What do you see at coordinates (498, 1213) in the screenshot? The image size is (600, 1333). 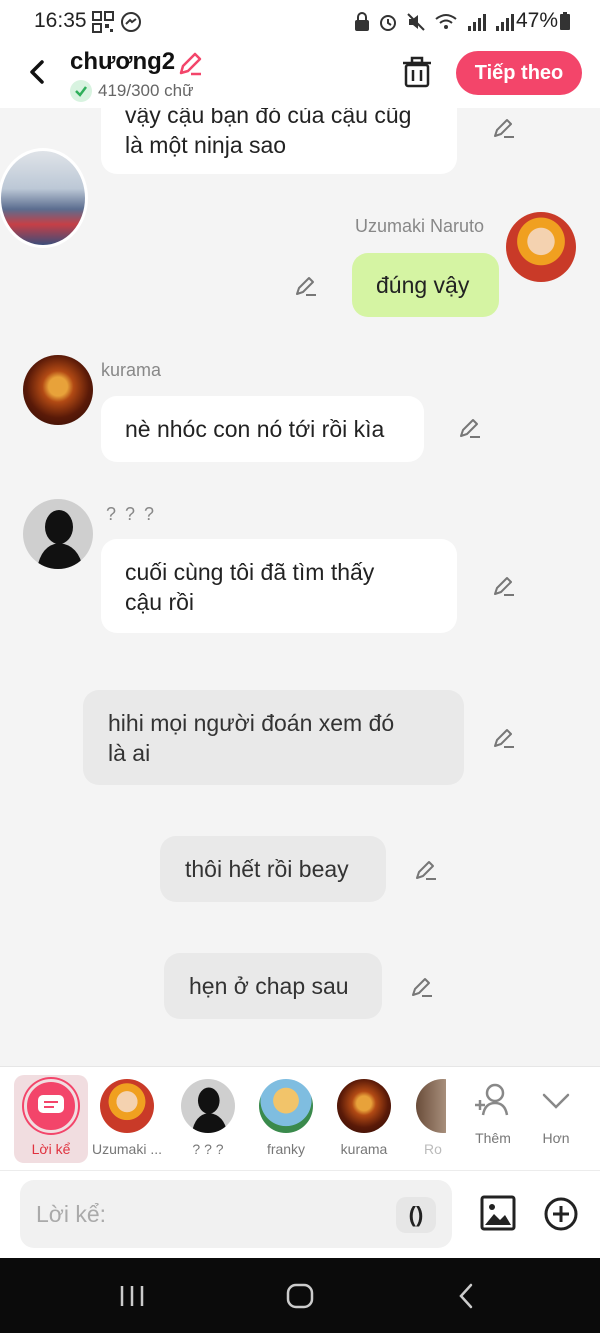 I see `image-icon` at bounding box center [498, 1213].